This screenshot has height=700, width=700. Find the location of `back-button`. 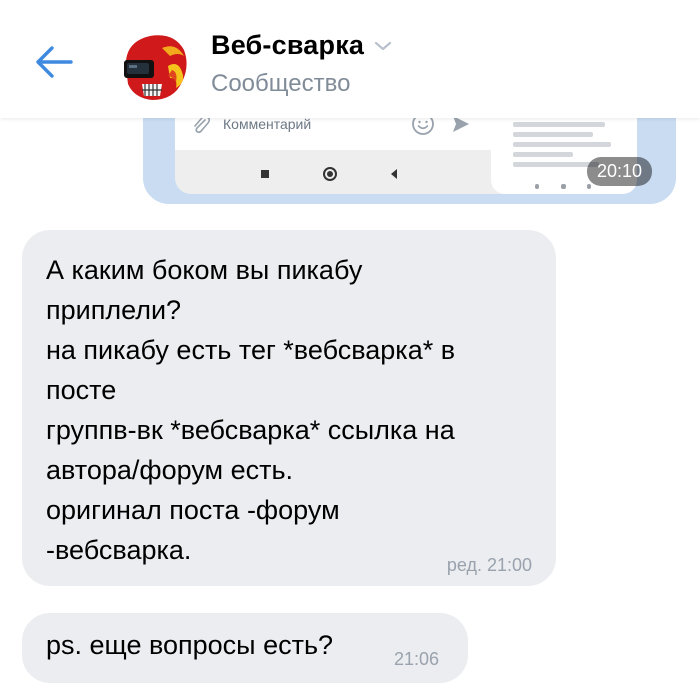

back-button is located at coordinates (54, 62).